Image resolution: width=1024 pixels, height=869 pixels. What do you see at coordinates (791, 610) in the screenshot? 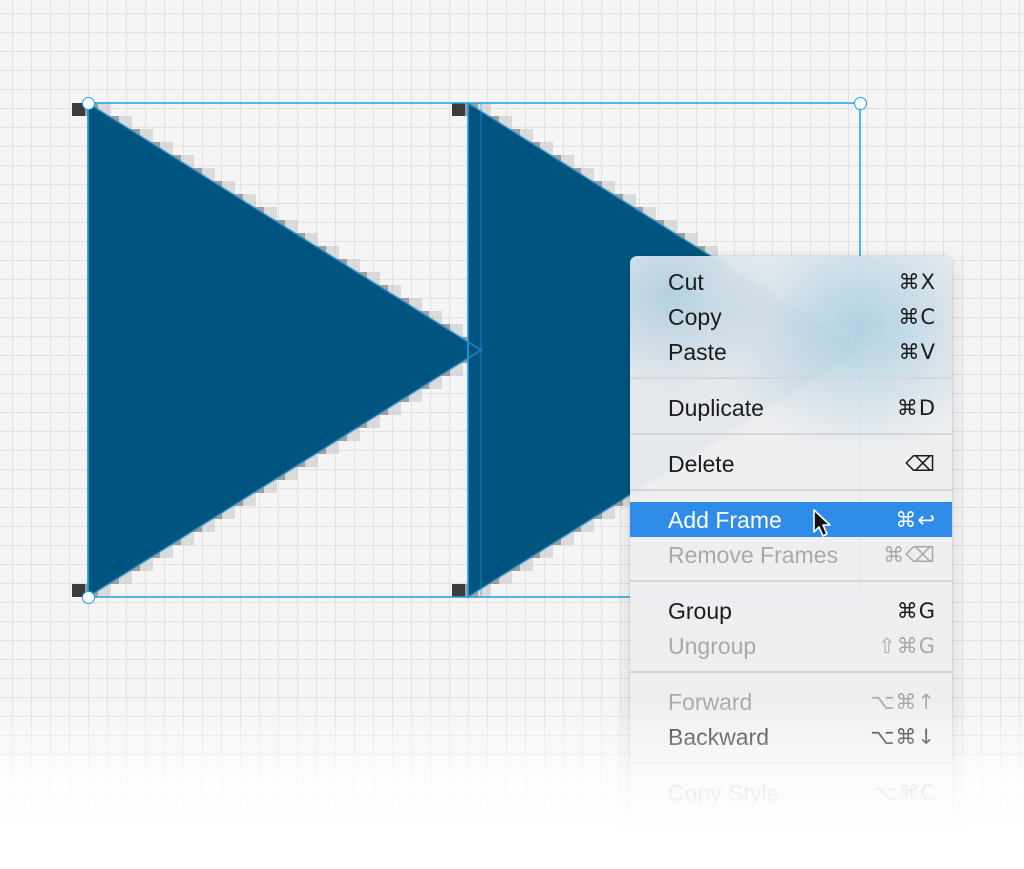
I see `menu-item-group: Group ⌘G` at bounding box center [791, 610].